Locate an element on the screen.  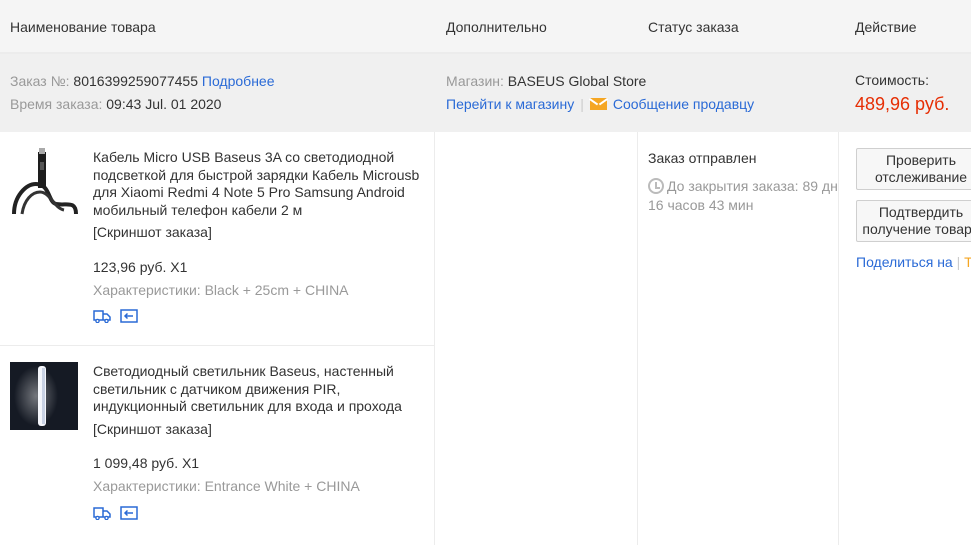
order-status-text: Заказ отправлен is located at coordinates (702, 158).